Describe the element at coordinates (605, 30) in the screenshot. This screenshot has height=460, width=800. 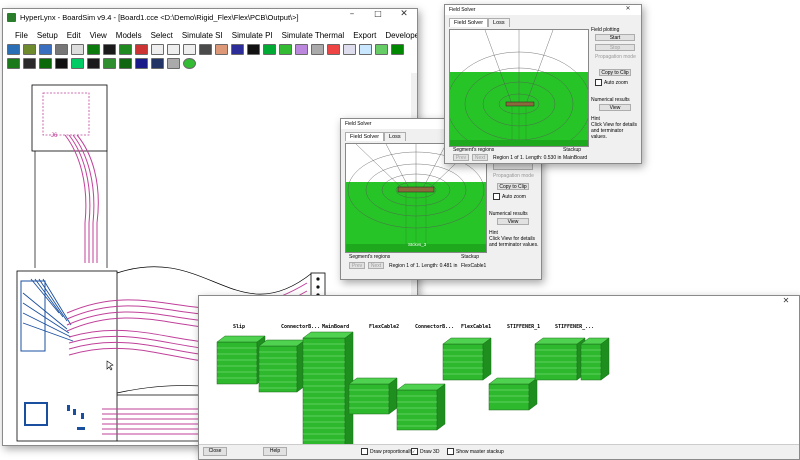
I see `field-plotting-label: Field plotting` at that location.